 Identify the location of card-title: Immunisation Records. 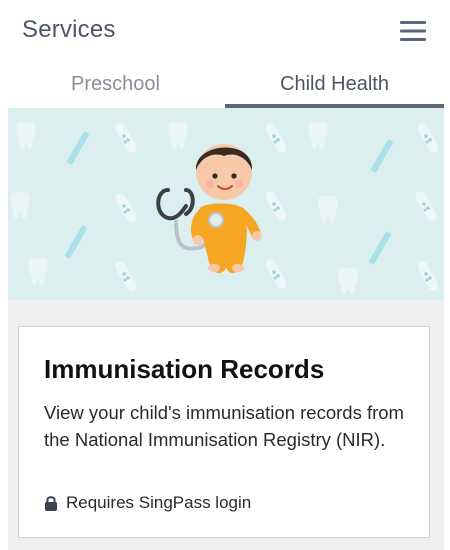
(184, 369).